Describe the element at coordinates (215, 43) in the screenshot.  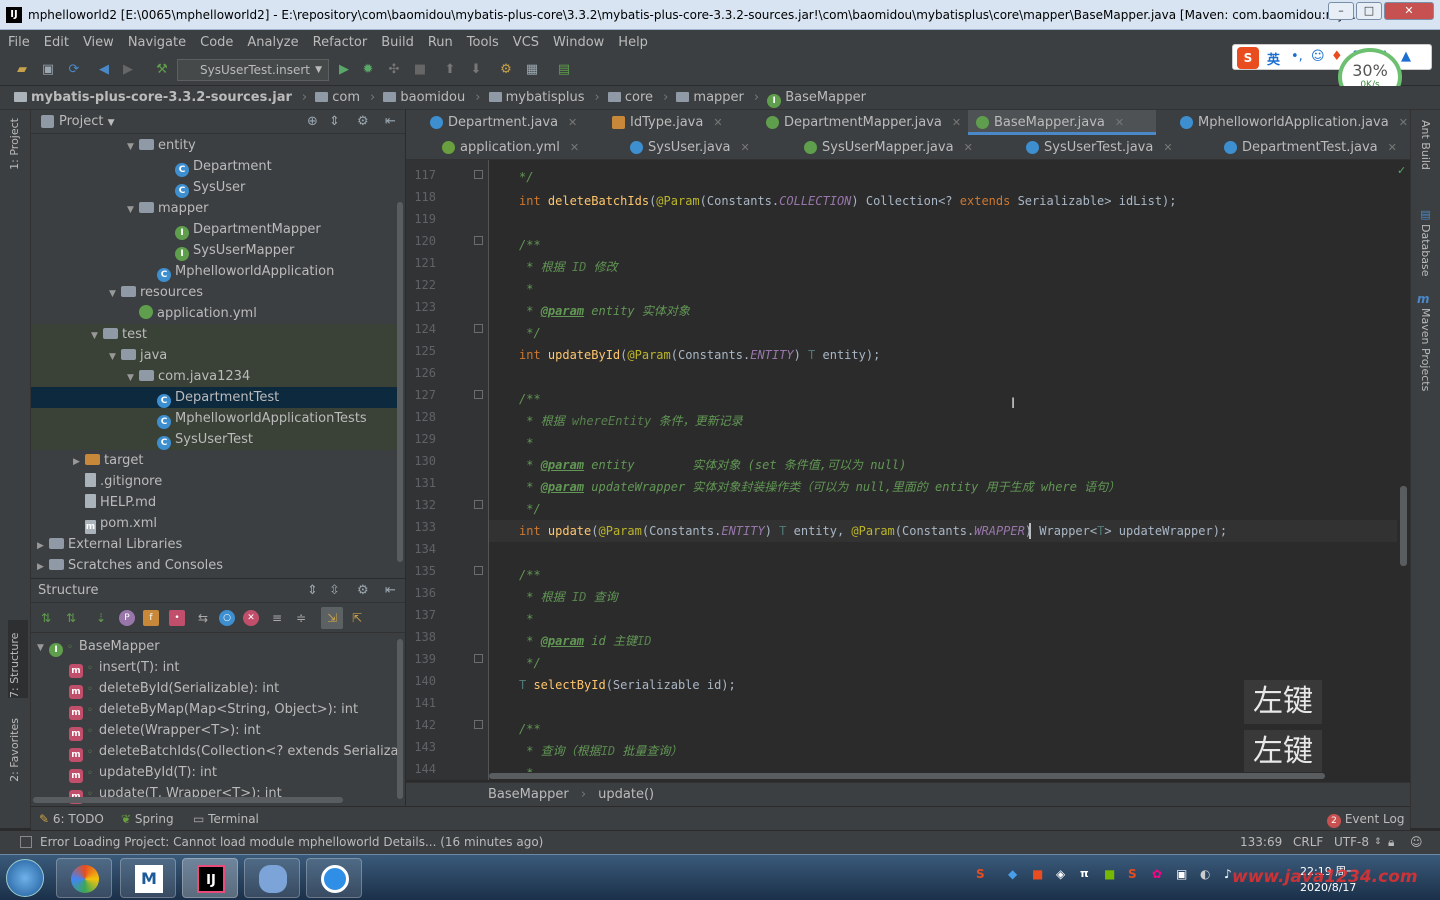
I see `menu-code: Code` at that location.